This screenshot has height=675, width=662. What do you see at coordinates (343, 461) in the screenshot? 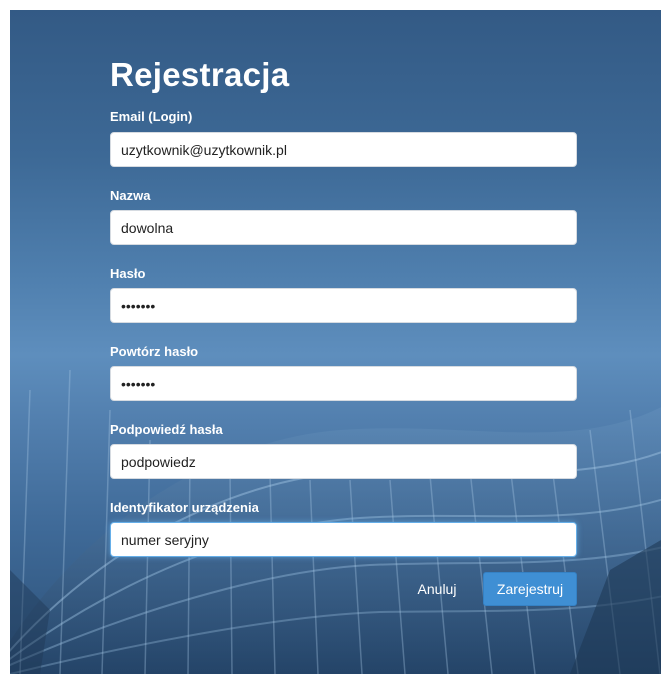
I see `password-hint-field` at bounding box center [343, 461].